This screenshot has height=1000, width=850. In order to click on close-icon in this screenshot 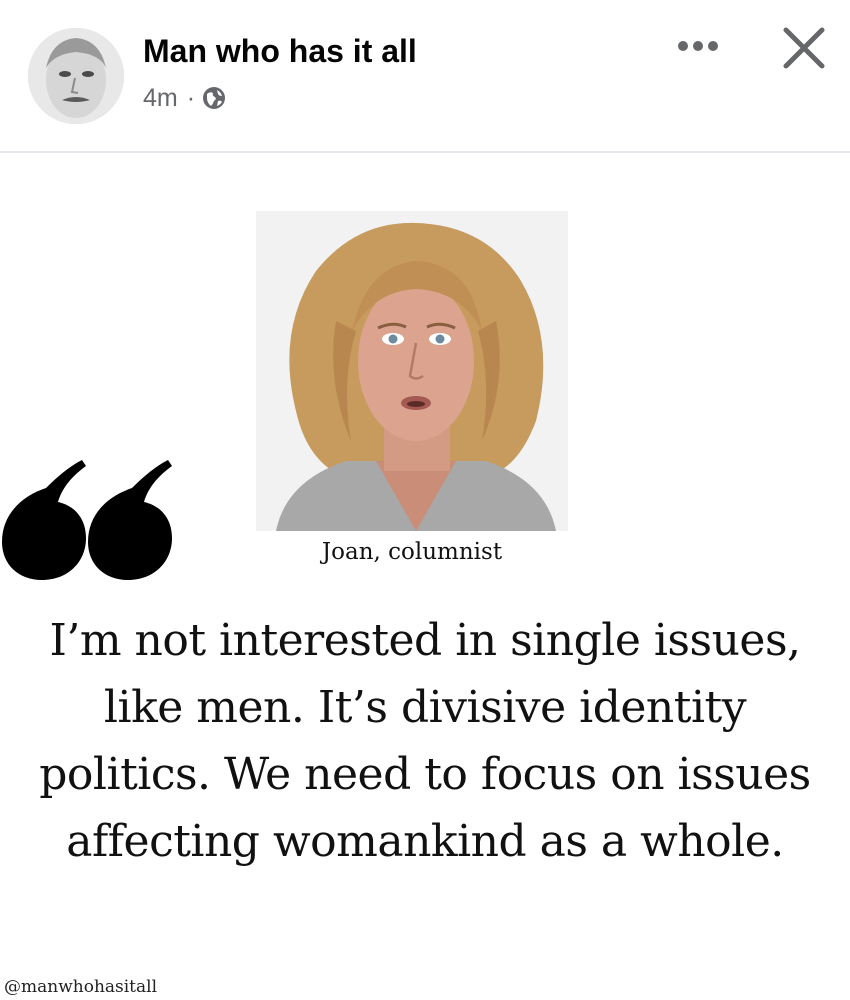, I will do `click(804, 48)`.